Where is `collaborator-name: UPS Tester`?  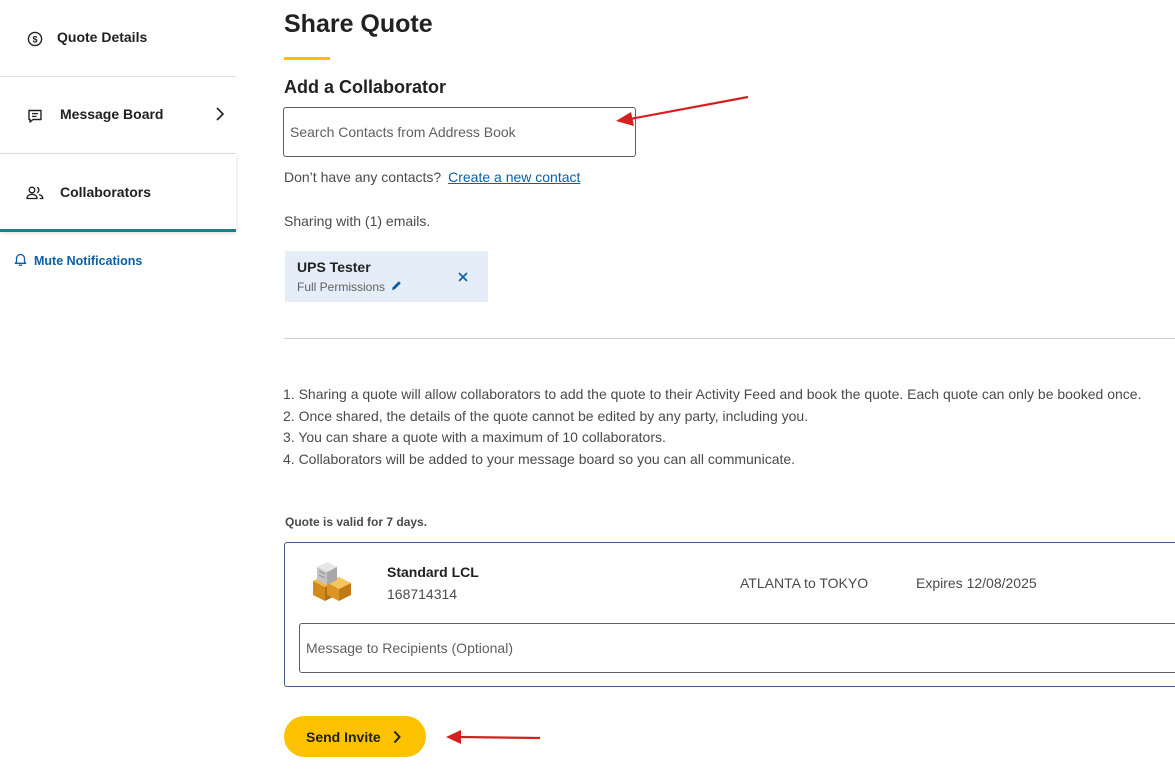 collaborator-name: UPS Tester is located at coordinates (334, 267).